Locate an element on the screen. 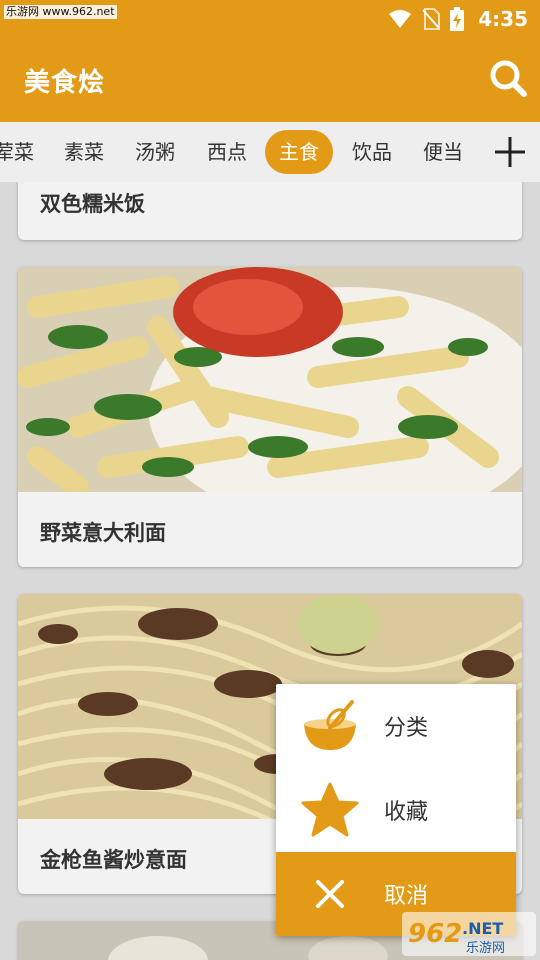  tab-meat: 荤菜 is located at coordinates (17, 152).